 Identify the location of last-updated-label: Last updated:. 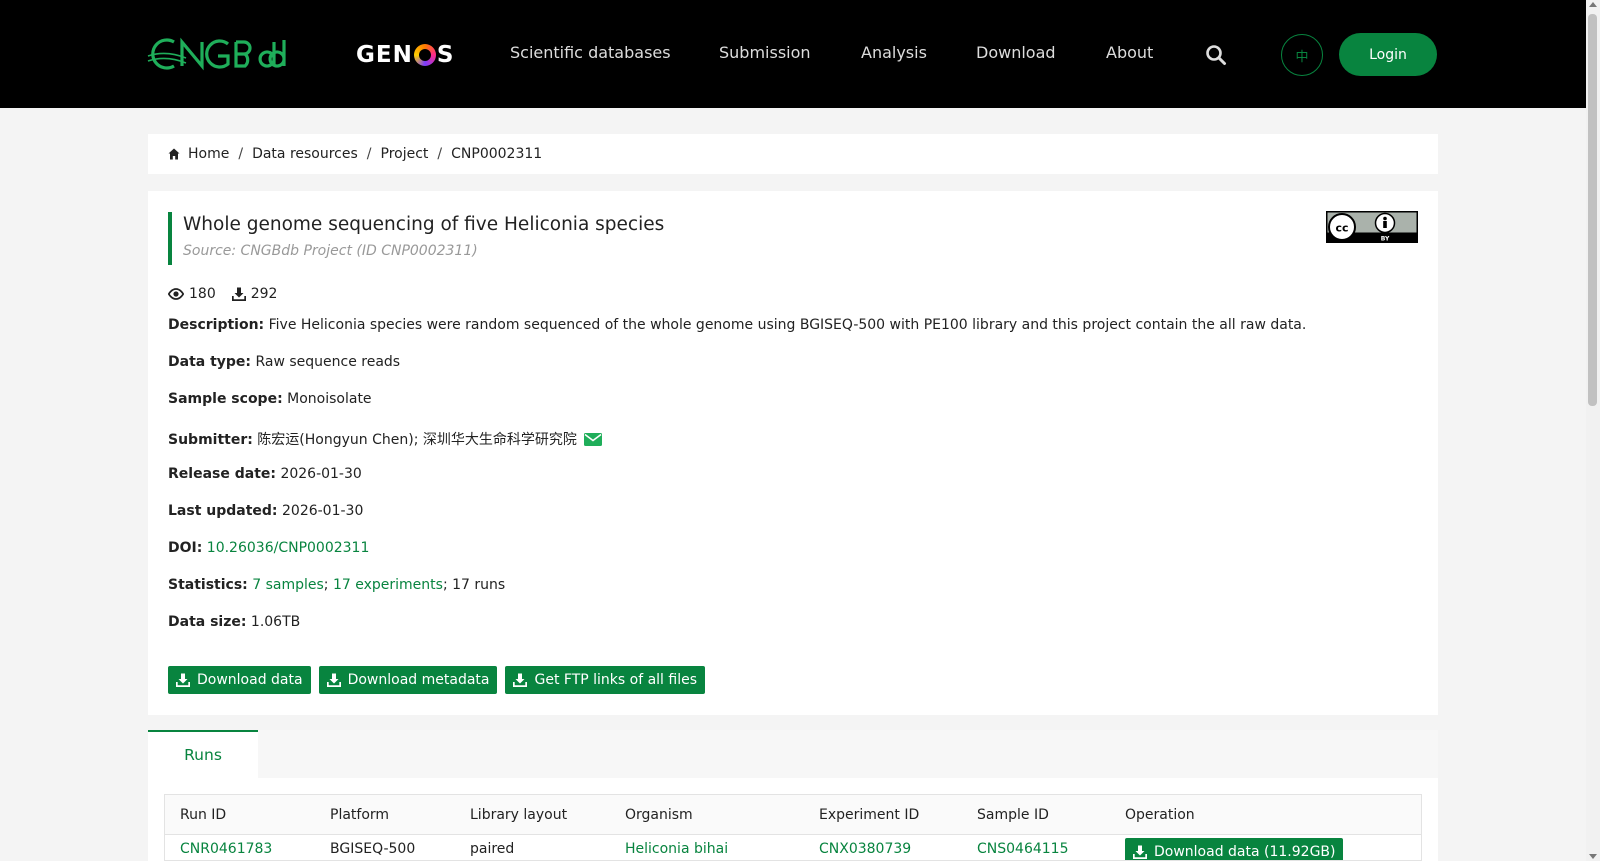
(223, 511).